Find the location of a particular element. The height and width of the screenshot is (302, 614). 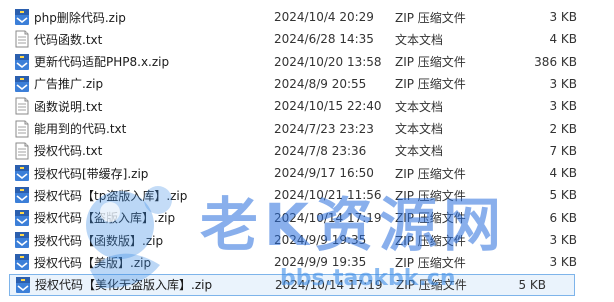

file-row: 能用到的代码.txt 2024/7/23 23:23 文本文档 2 KB is located at coordinates (307, 129).